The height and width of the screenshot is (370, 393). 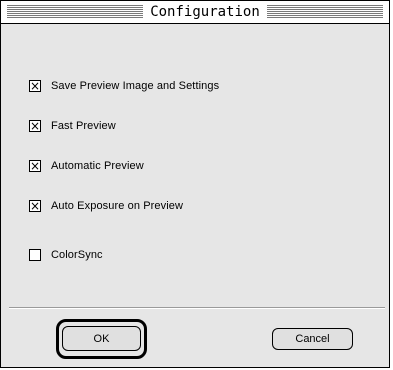 What do you see at coordinates (75, 11) in the screenshot?
I see `title-bar-stripes-left` at bounding box center [75, 11].